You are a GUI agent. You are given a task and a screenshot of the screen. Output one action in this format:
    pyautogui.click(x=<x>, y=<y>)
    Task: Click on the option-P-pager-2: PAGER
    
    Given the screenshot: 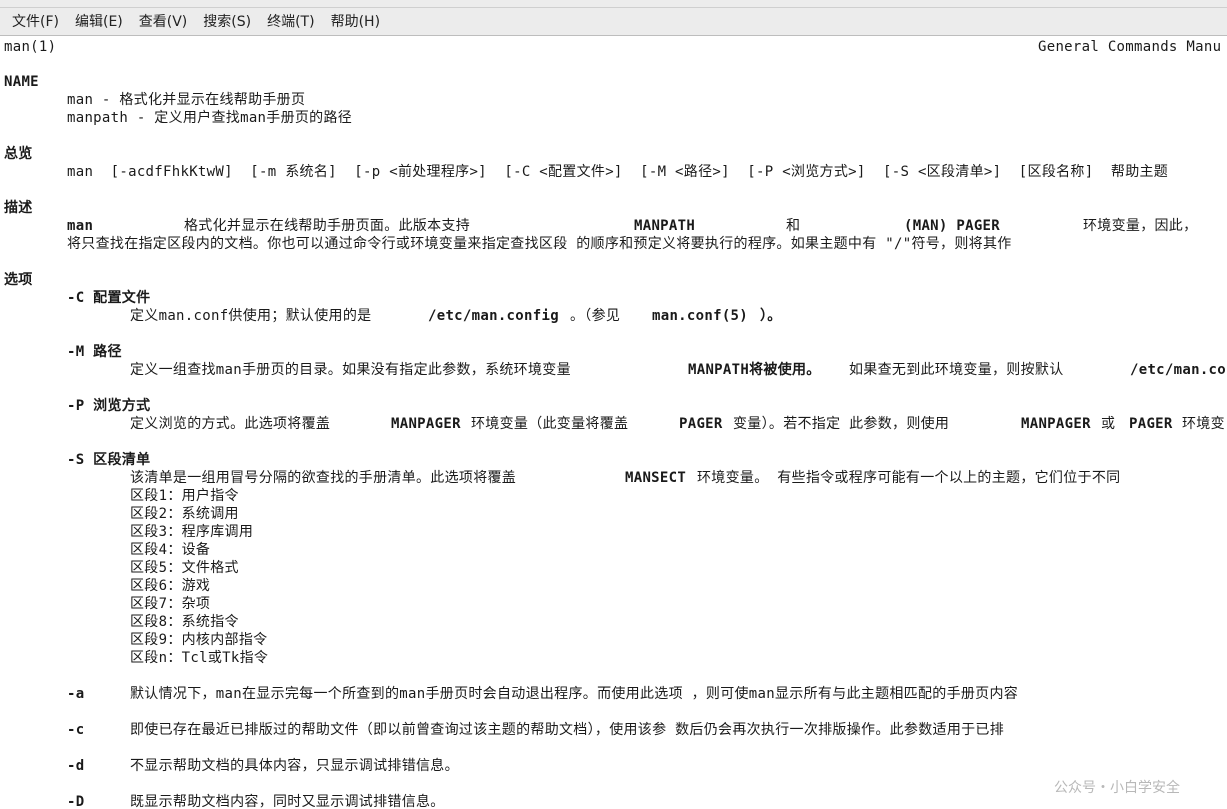 What is the action you would take?
    pyautogui.click(x=1151, y=424)
    